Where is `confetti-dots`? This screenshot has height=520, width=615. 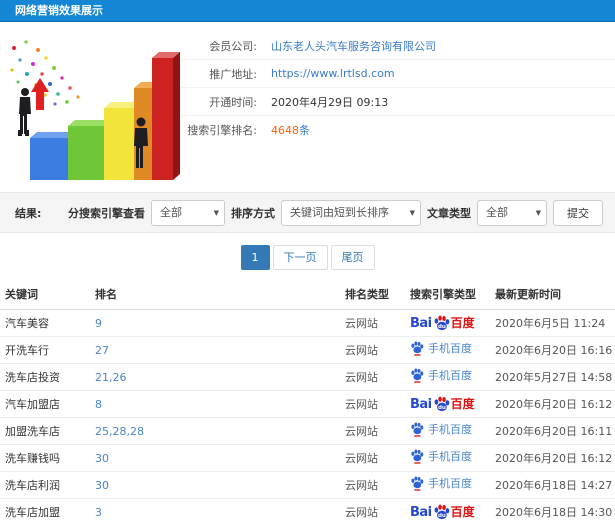
confetti-dots is located at coordinates (45, 73).